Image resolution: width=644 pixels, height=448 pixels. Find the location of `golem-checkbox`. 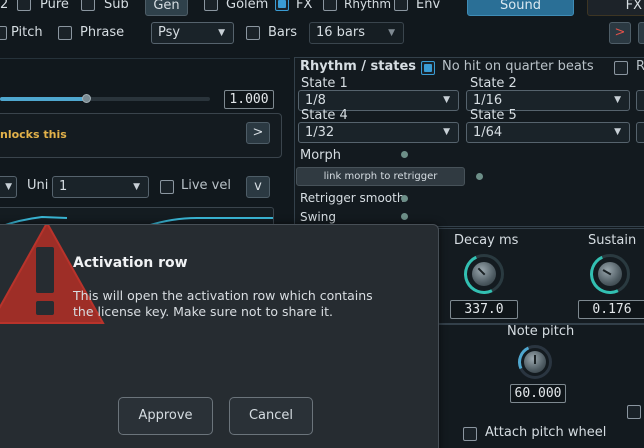

golem-checkbox is located at coordinates (211, 5).